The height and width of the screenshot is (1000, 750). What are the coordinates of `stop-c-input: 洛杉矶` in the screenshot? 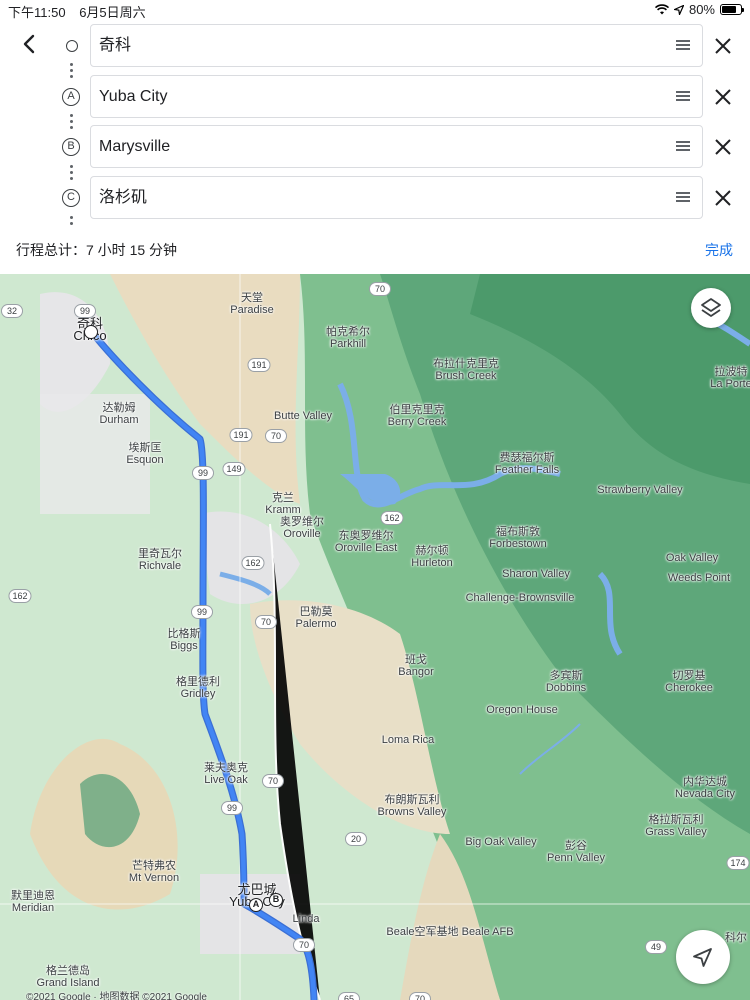 It's located at (396, 197).